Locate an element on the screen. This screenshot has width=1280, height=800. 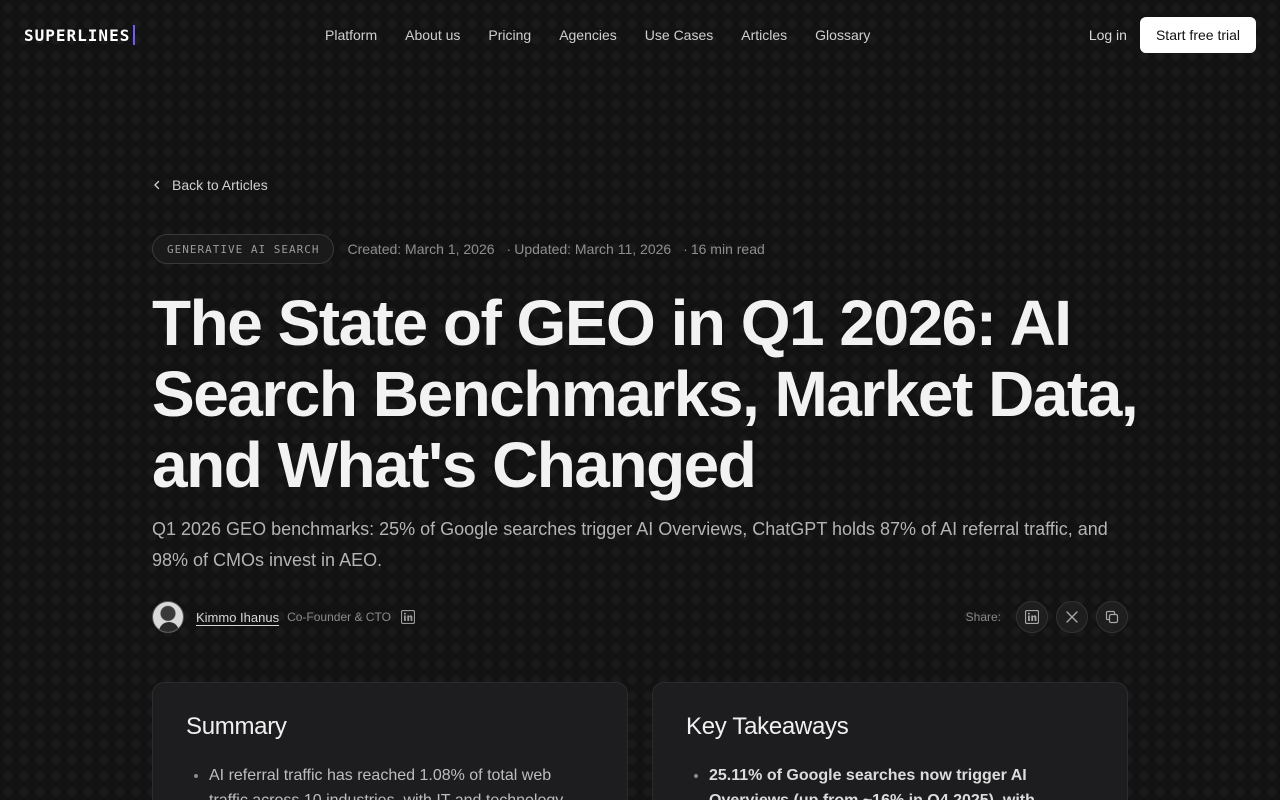
share-x-button is located at coordinates (1072, 617).